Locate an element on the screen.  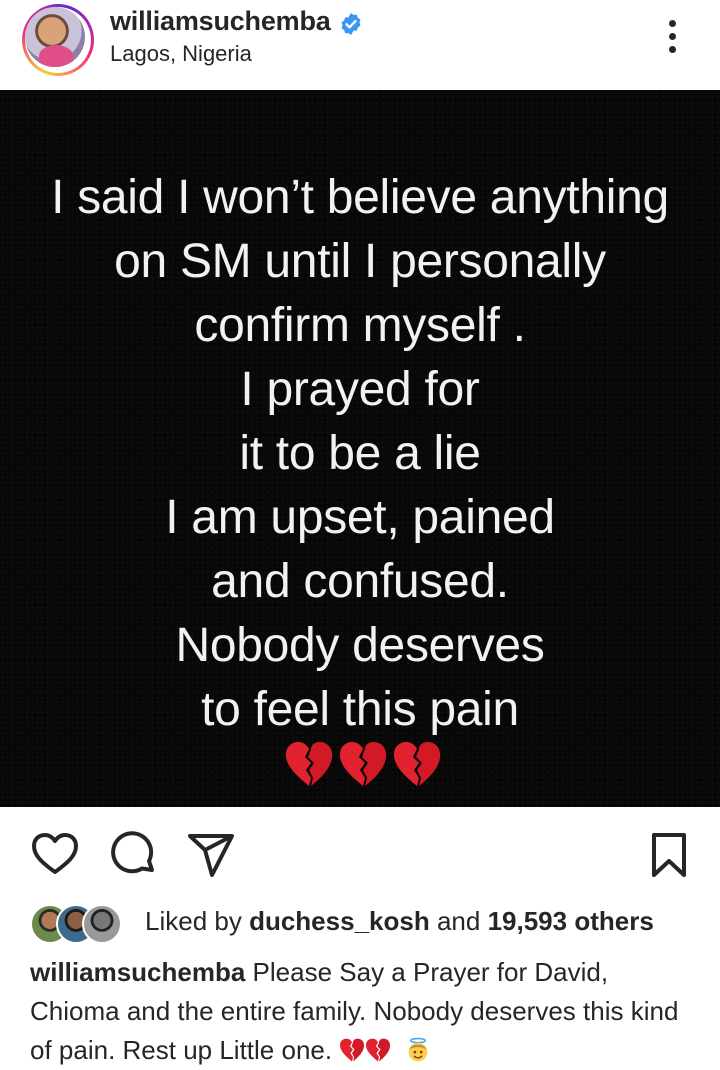
likes-row: Liked by duchess_kosh and 19,593 others is located at coordinates (370, 923).